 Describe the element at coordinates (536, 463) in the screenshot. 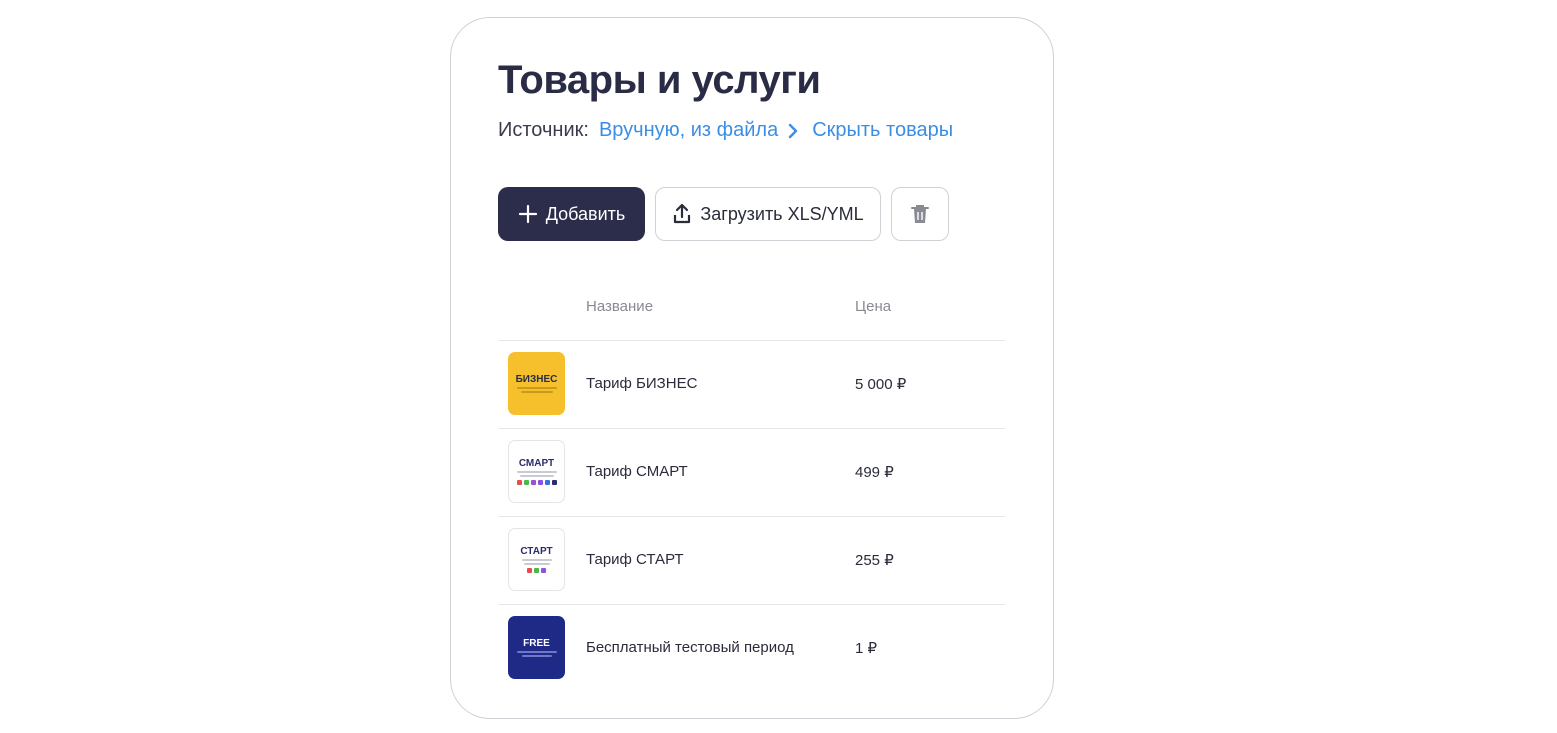

I see `thumbnail-label: СМАРТ` at that location.